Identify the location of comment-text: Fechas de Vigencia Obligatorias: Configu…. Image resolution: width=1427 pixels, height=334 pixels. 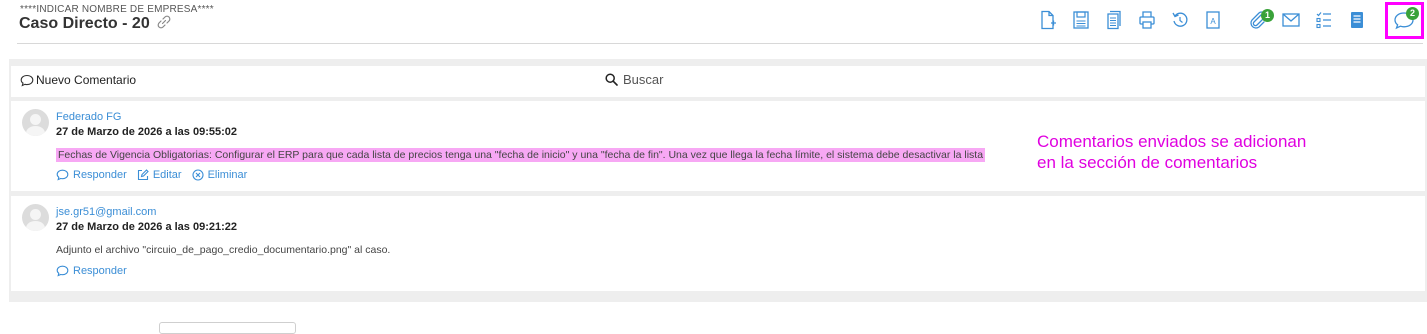
(521, 155).